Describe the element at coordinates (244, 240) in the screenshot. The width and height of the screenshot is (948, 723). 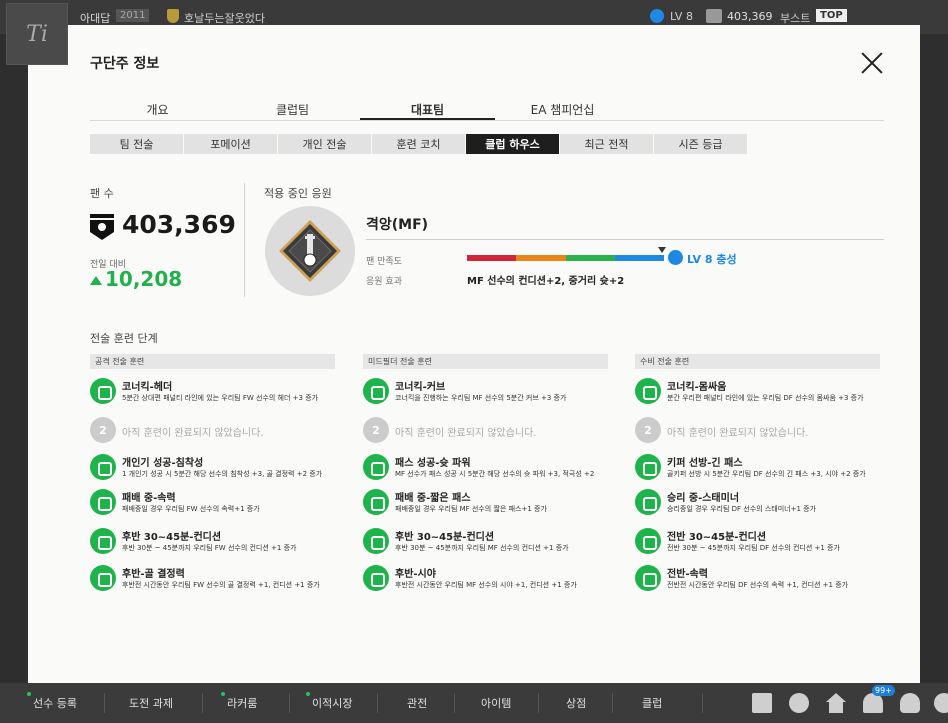
I see `section-divider` at that location.